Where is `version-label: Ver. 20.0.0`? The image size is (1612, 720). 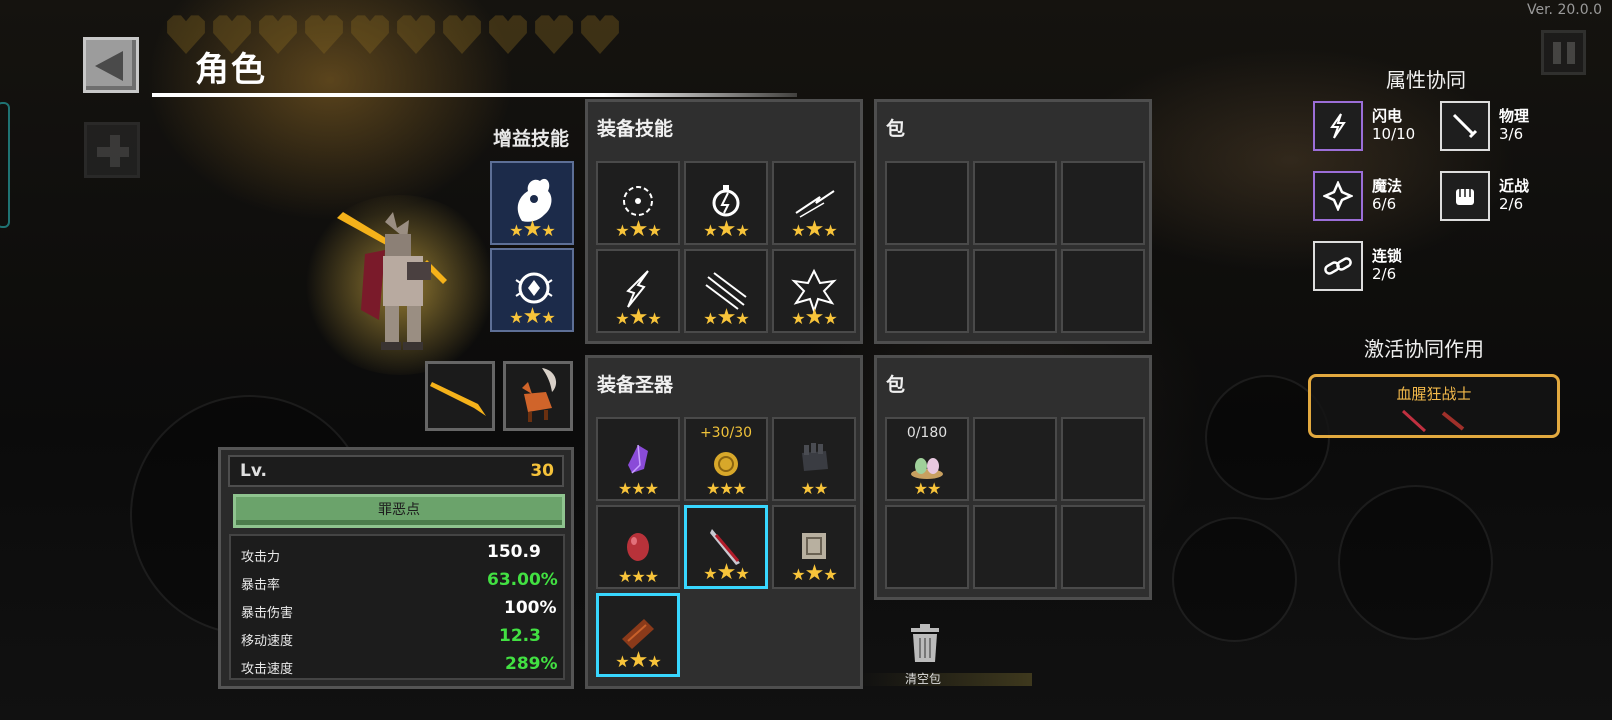 version-label: Ver. 20.0.0 is located at coordinates (1564, 10).